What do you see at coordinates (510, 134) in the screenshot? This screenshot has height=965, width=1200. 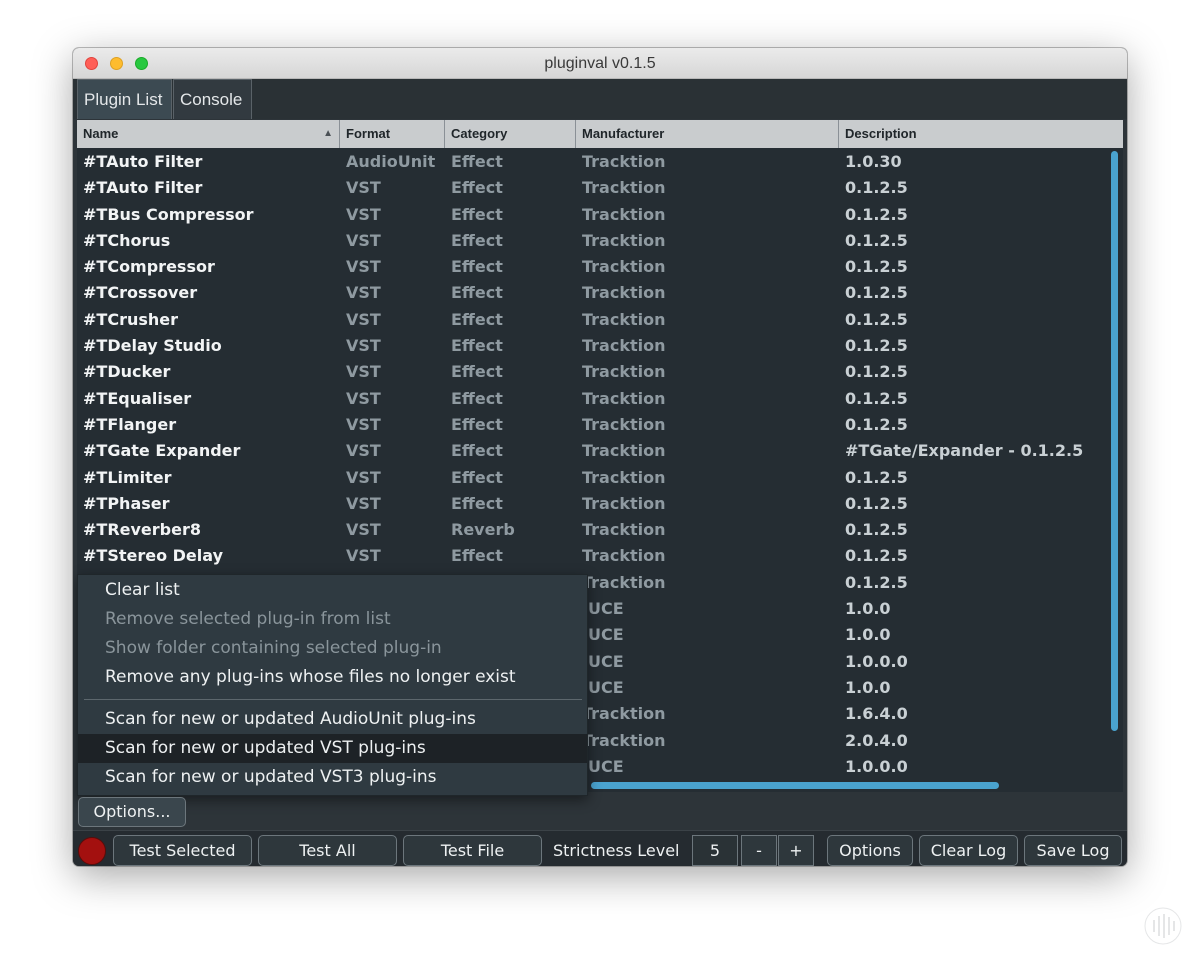 I see `column-header-category: Category` at bounding box center [510, 134].